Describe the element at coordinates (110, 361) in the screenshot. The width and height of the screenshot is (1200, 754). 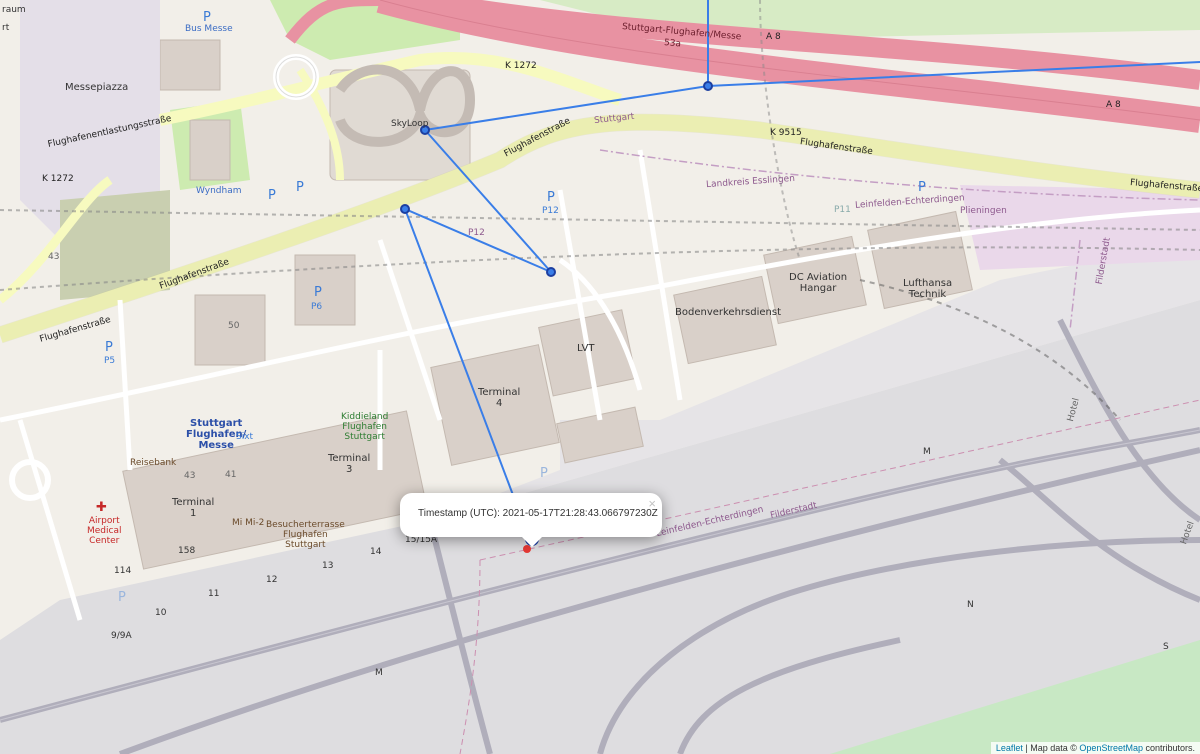
I see `label-p5: P5` at that location.